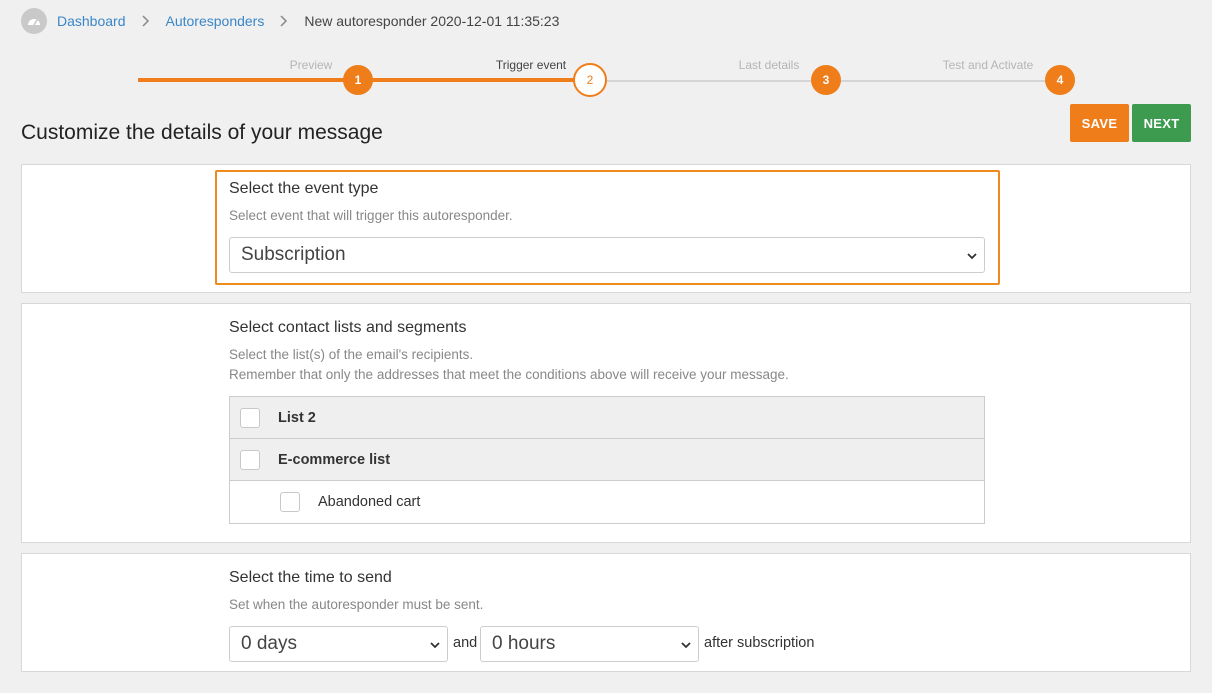 The image size is (1212, 693). What do you see at coordinates (769, 65) in the screenshot?
I see `step-label-last-details: Last details` at bounding box center [769, 65].